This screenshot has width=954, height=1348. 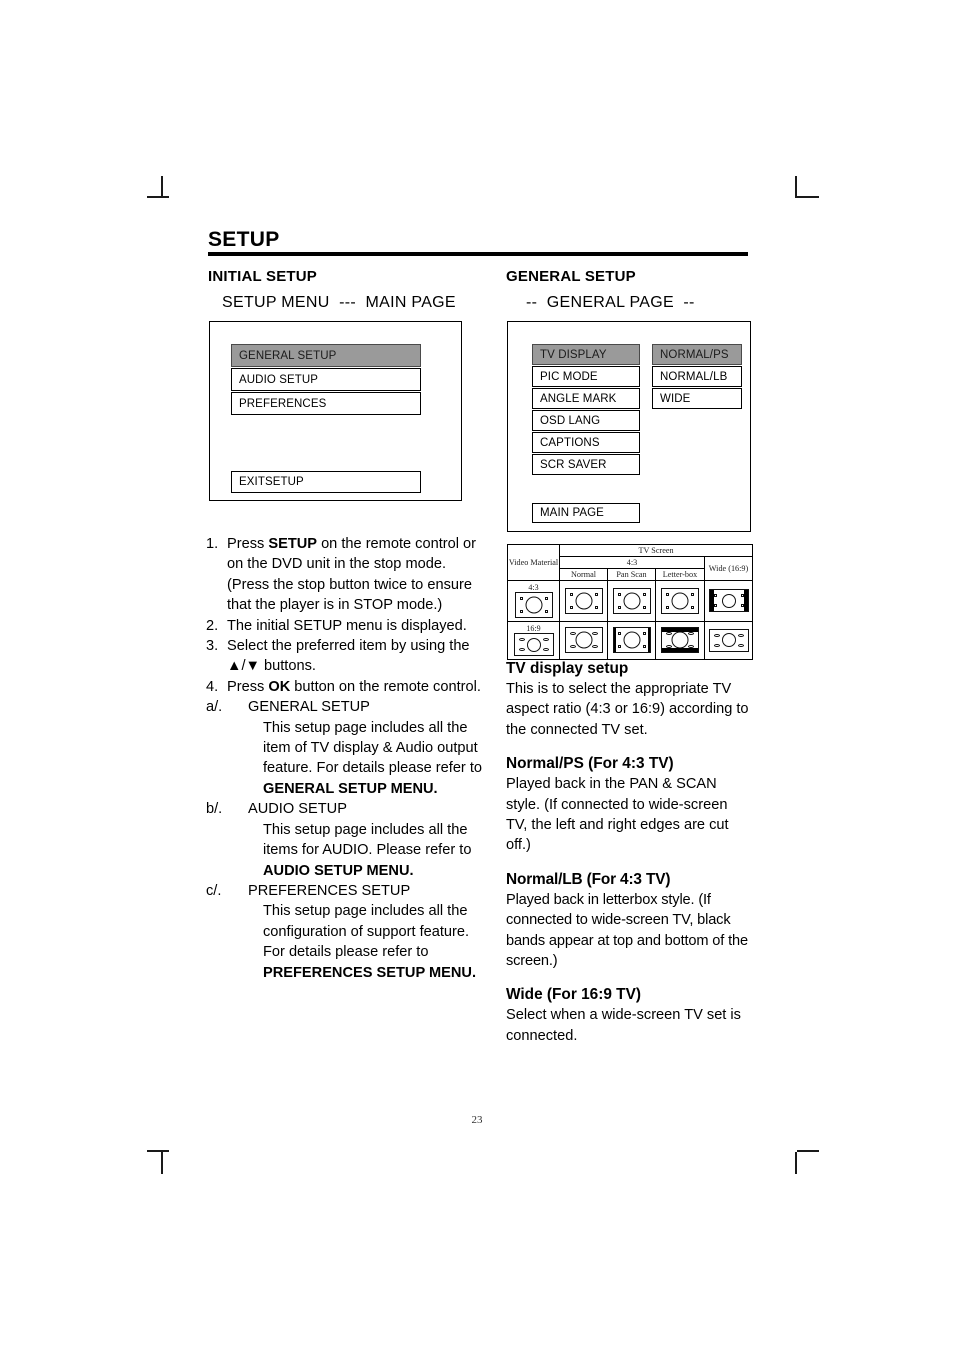 I want to click on osd-item-pic-mode: PIC MODE, so click(x=586, y=376).